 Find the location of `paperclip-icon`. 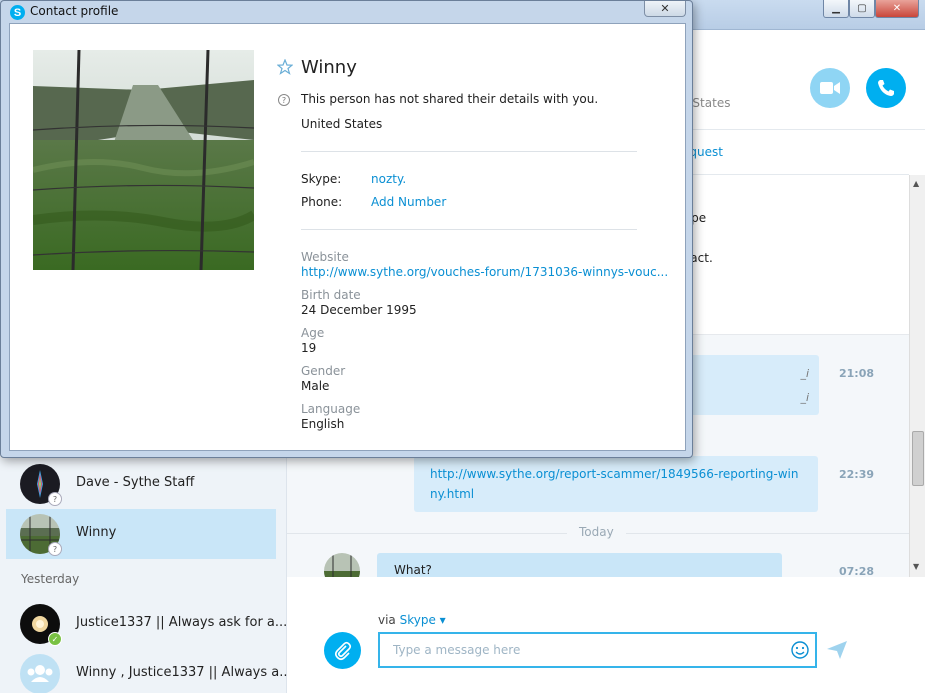

paperclip-icon is located at coordinates (342, 650).